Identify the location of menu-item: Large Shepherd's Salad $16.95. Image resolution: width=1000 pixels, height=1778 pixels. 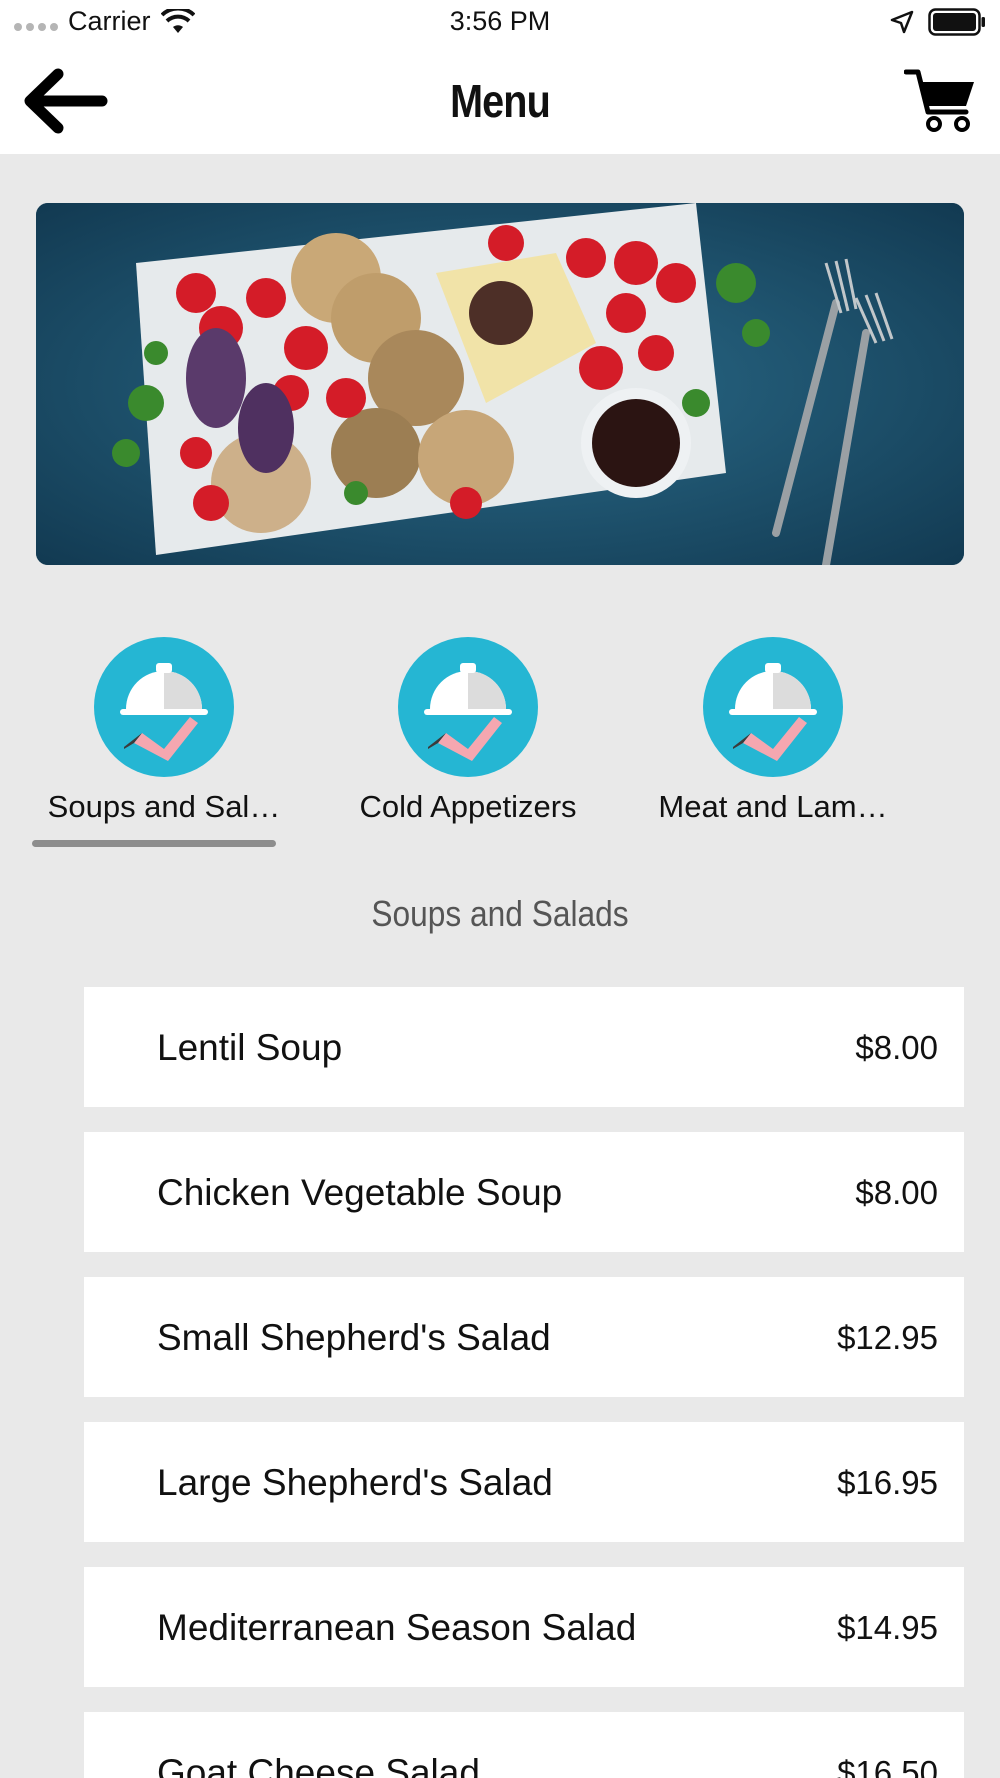
(524, 1482).